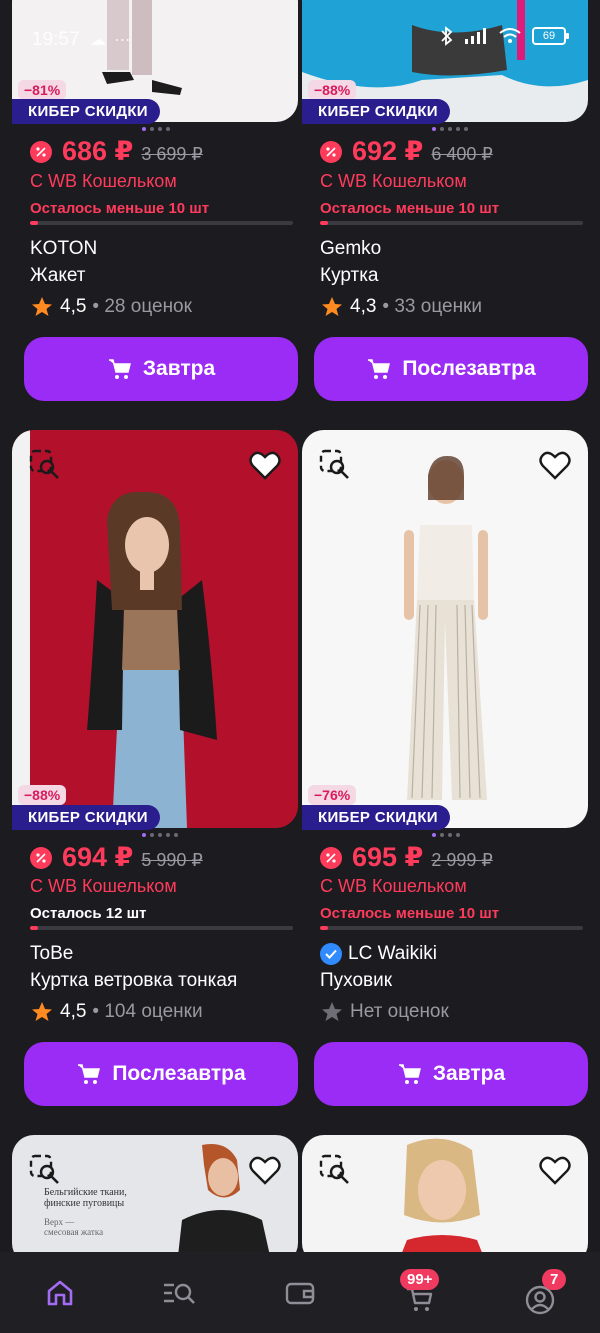 This screenshot has height=1333, width=600. Describe the element at coordinates (332, 795) in the screenshot. I see `discount-tag: −76%` at that location.